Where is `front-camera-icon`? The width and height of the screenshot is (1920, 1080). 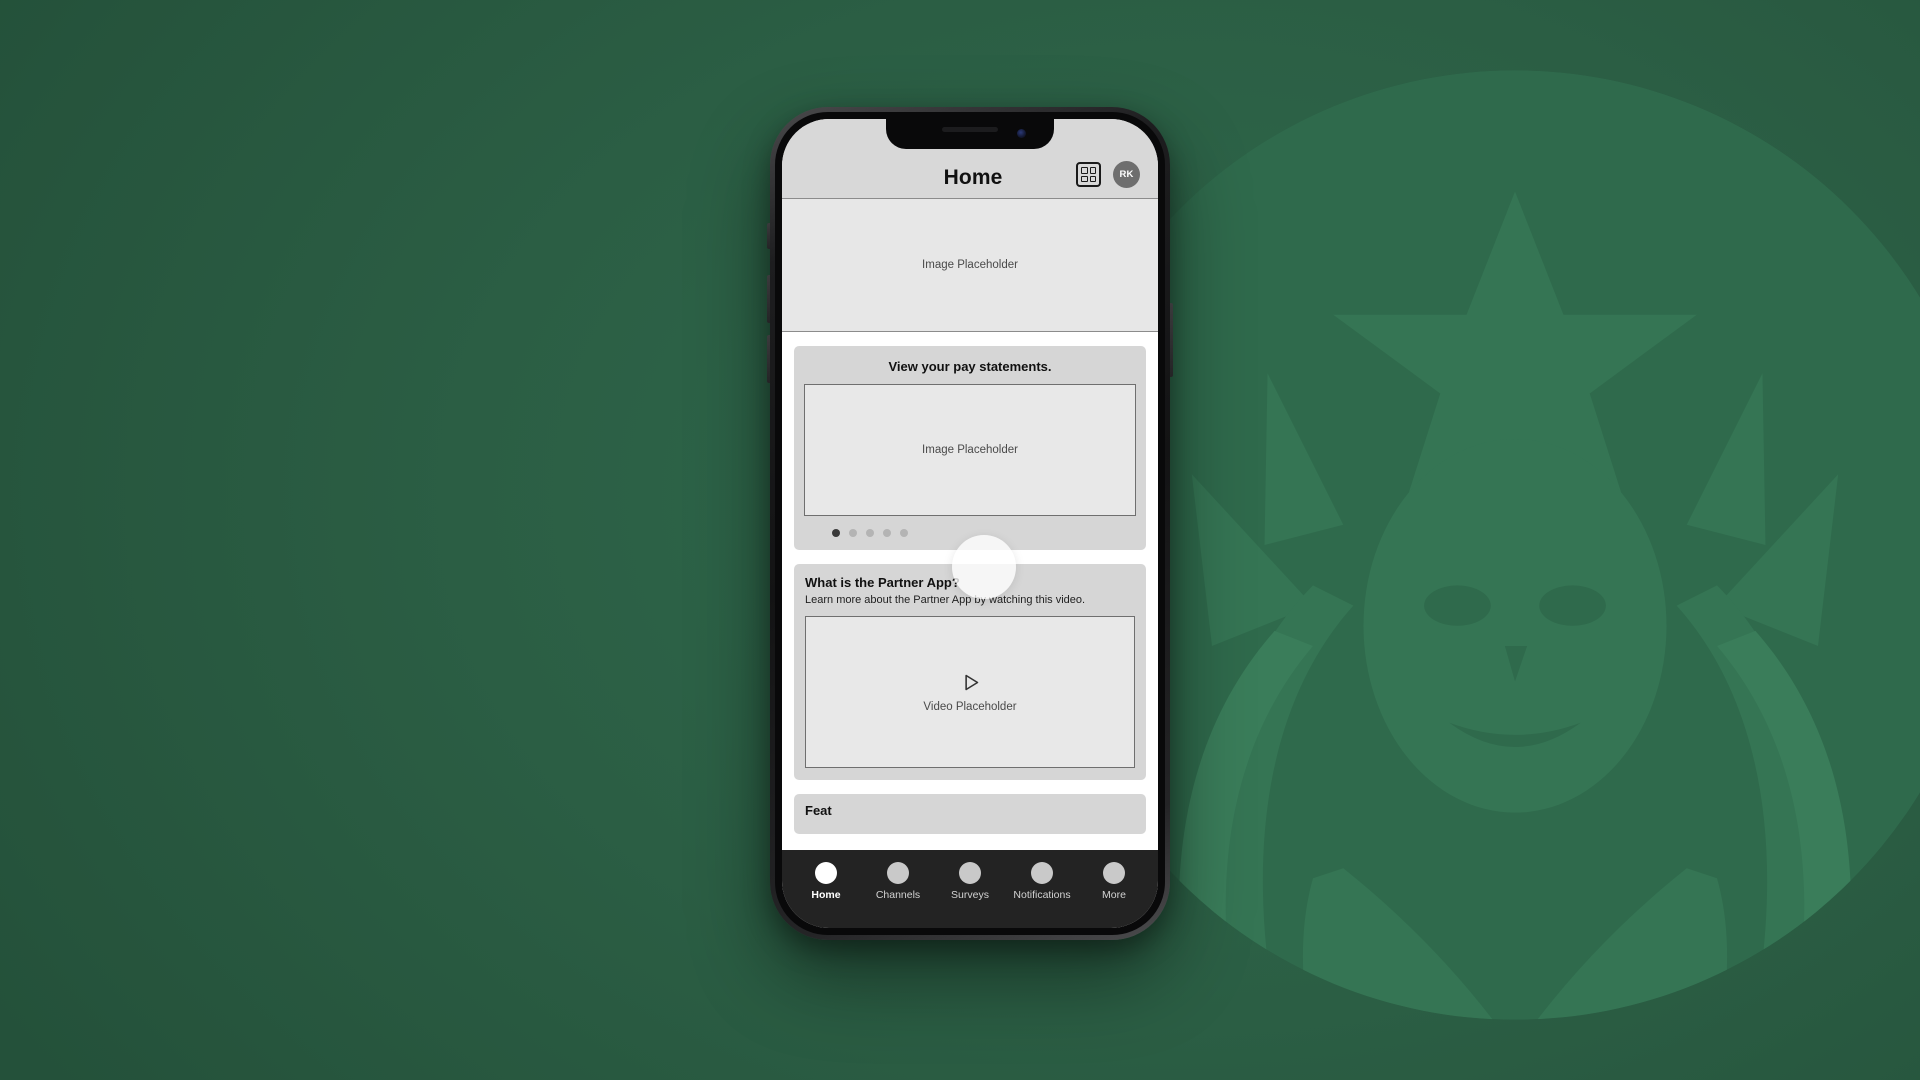 front-camera-icon is located at coordinates (1021, 133).